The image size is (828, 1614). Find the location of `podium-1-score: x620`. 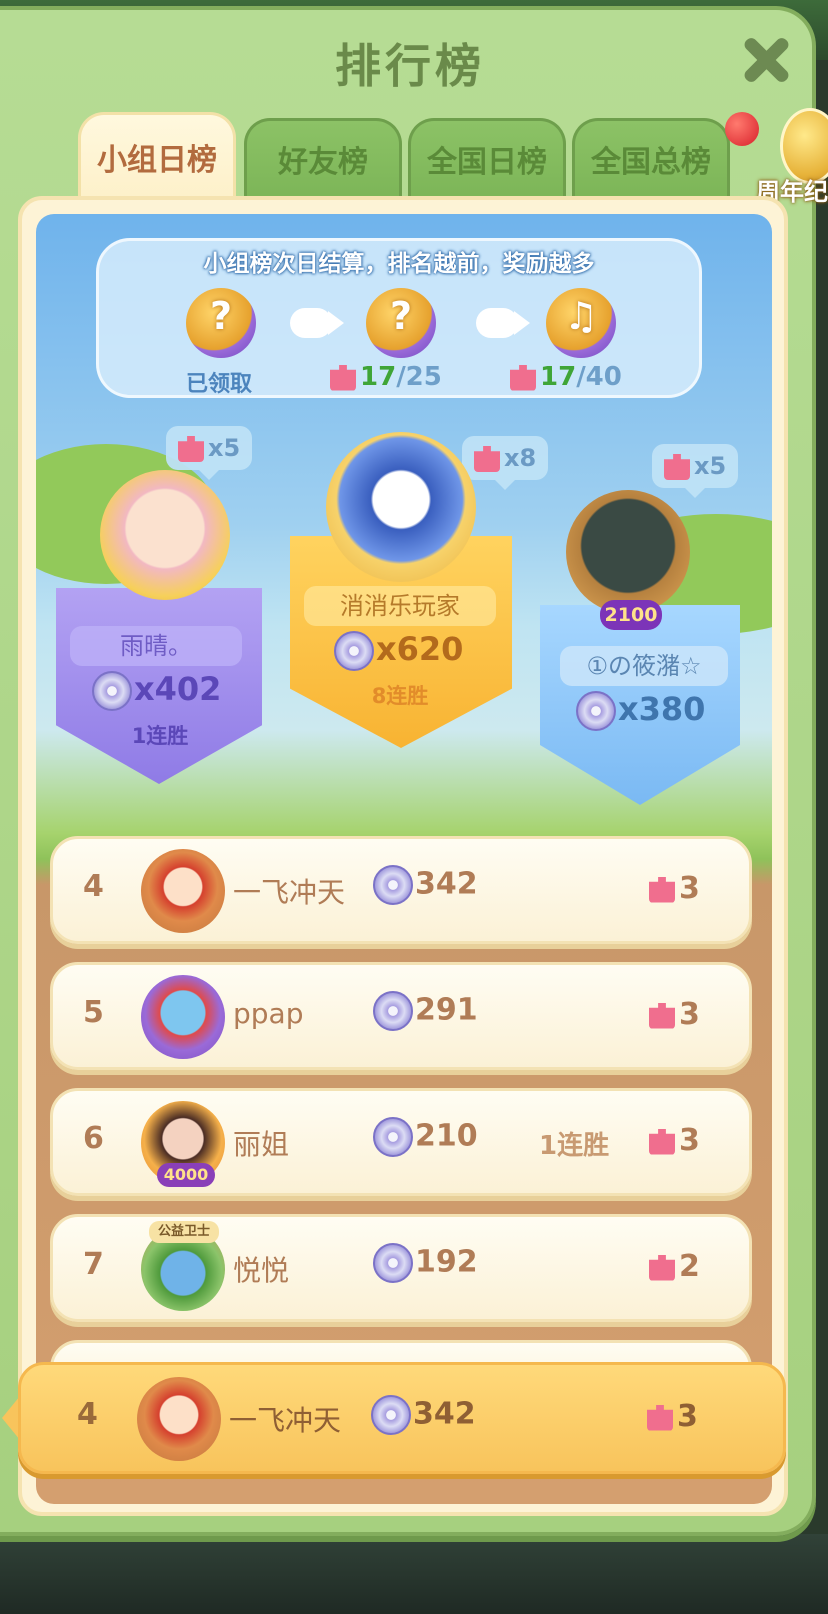

podium-1-score: x620 is located at coordinates (398, 650).